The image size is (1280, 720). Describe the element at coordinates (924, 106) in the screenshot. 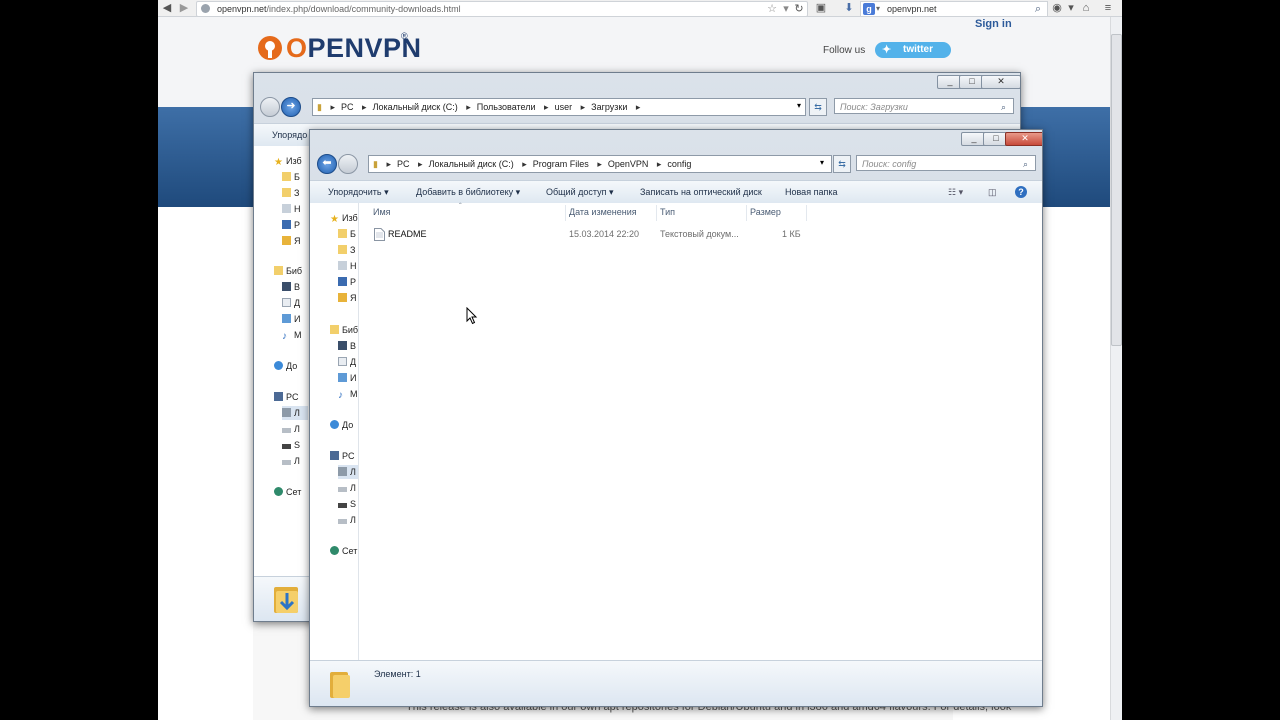

I see `search-downloads-input: Поиск: Загрузки ⌕` at that location.